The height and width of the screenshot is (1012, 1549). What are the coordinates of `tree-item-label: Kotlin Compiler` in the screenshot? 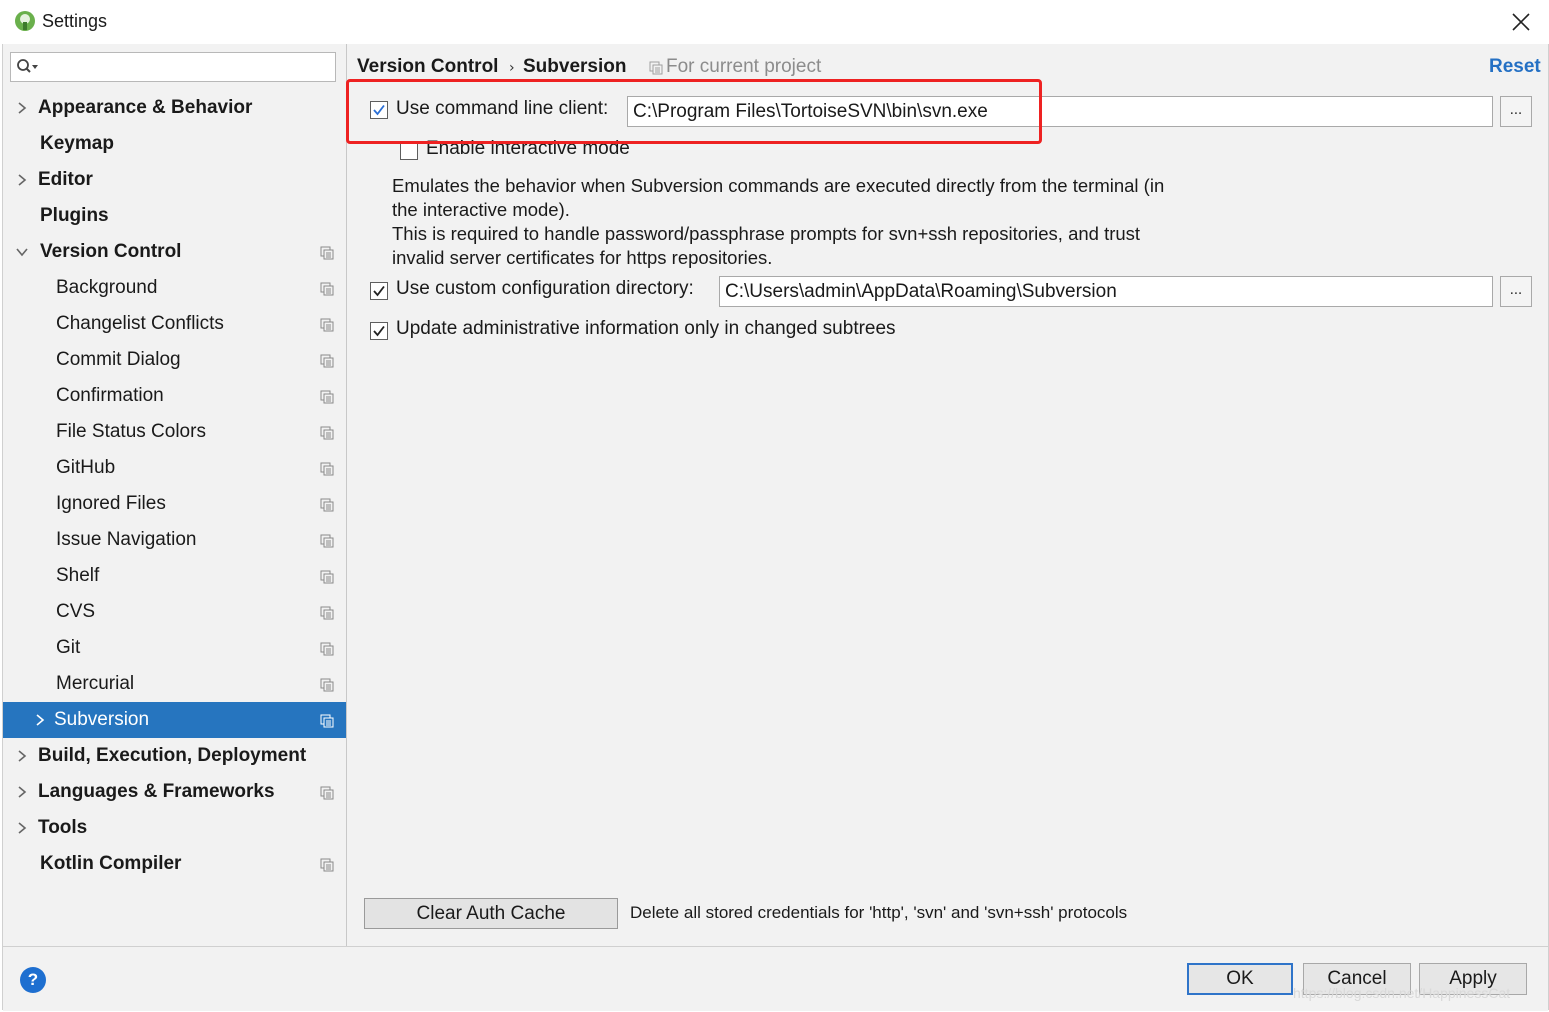 It's located at (111, 863).